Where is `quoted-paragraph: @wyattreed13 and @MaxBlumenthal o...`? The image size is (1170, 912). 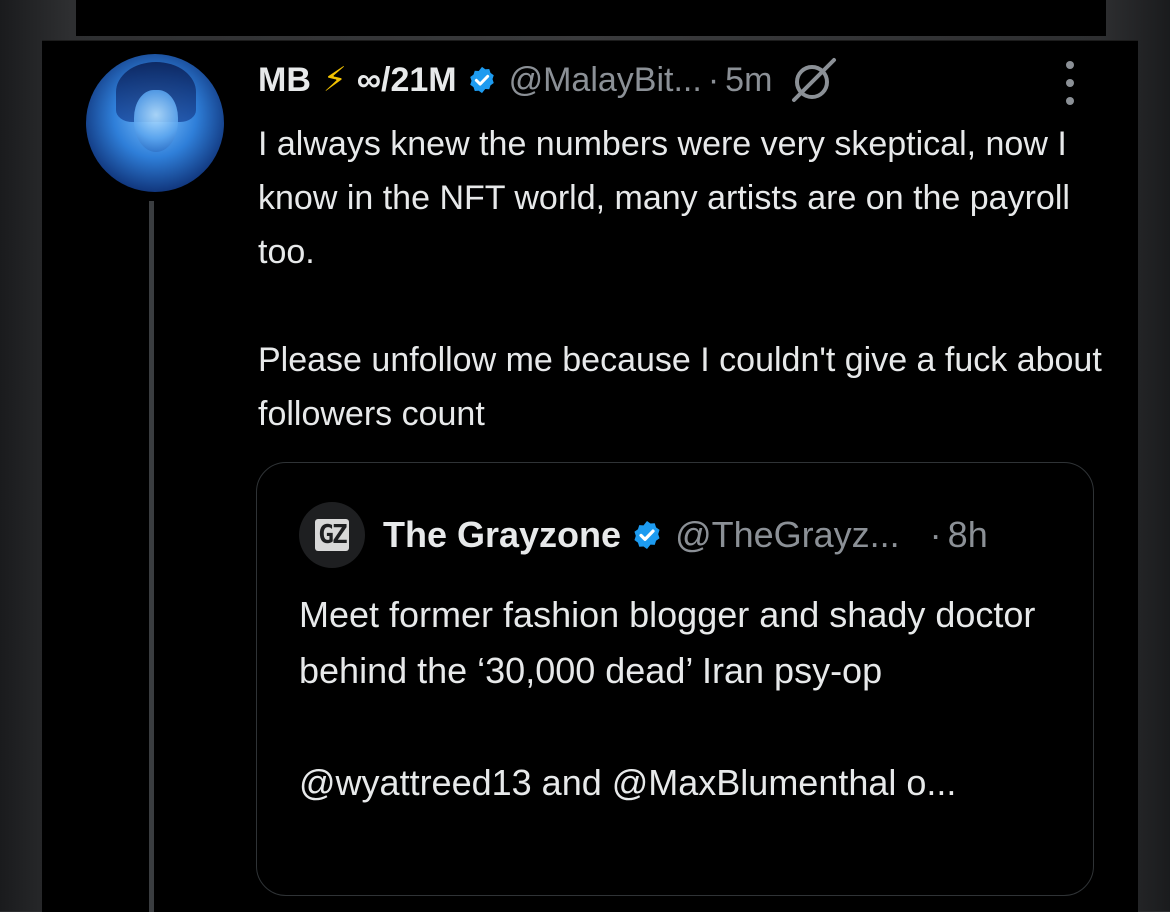 quoted-paragraph: @wyattreed13 and @MaxBlumenthal o... is located at coordinates (628, 782).